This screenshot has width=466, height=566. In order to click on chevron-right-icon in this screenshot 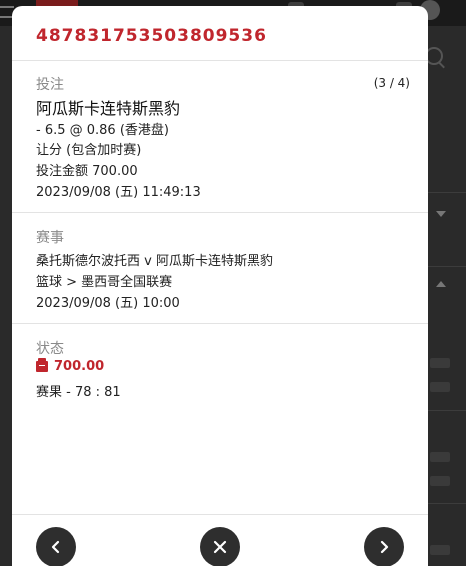, I will do `click(384, 547)`.